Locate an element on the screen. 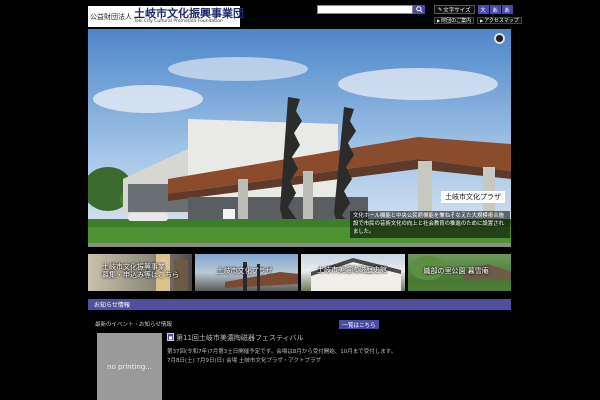 Image resolution: width=600 pixels, height=400 pixels. banner-oribe-park: 織部の里公園 暮雪庵 is located at coordinates (459, 272).